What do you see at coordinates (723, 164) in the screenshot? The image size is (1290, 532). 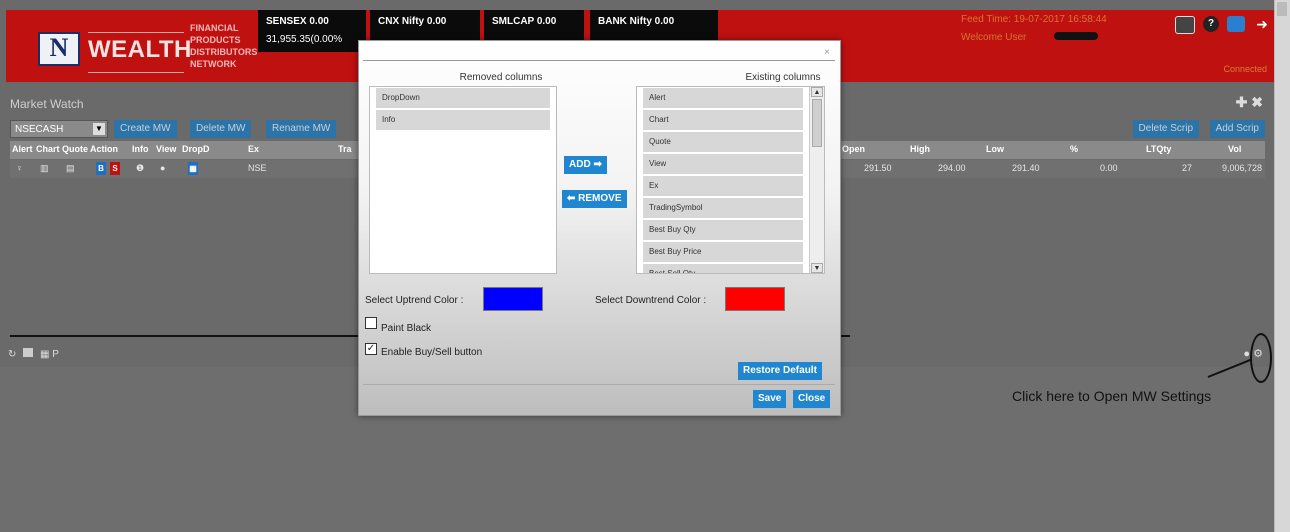 I see `list-item: View` at bounding box center [723, 164].